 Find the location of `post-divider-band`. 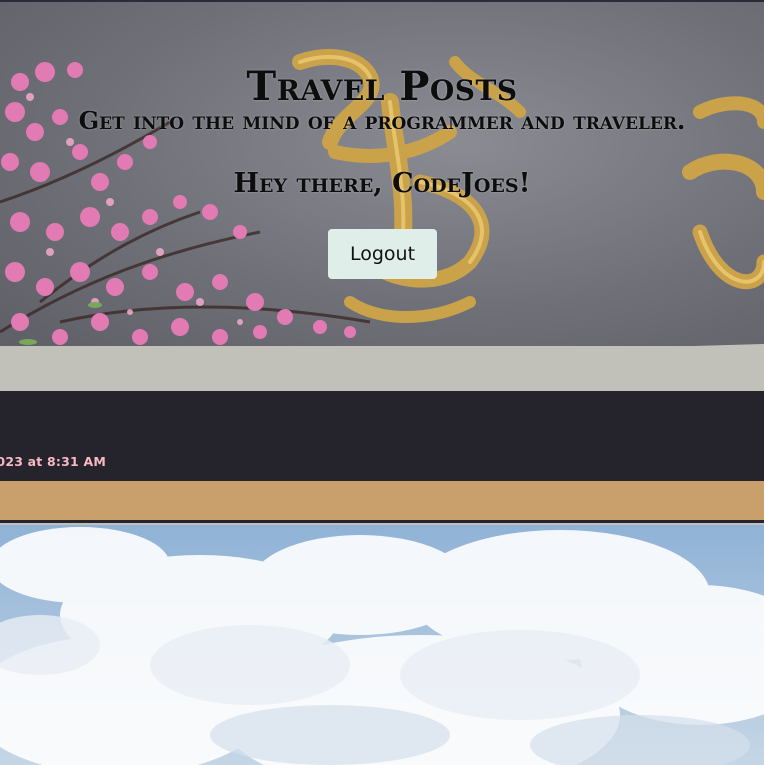

post-divider-band is located at coordinates (382, 502).